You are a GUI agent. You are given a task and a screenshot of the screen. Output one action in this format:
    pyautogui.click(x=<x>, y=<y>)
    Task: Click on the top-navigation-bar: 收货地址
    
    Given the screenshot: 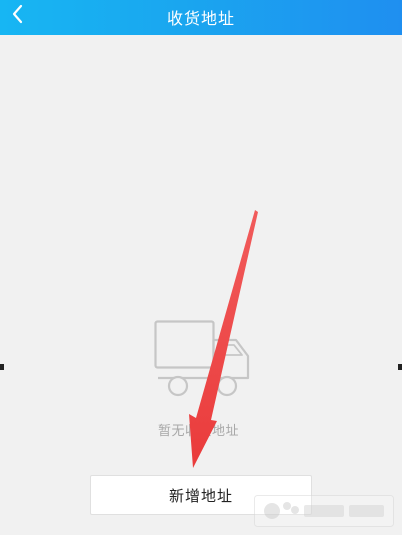 What is the action you would take?
    pyautogui.click(x=201, y=17)
    